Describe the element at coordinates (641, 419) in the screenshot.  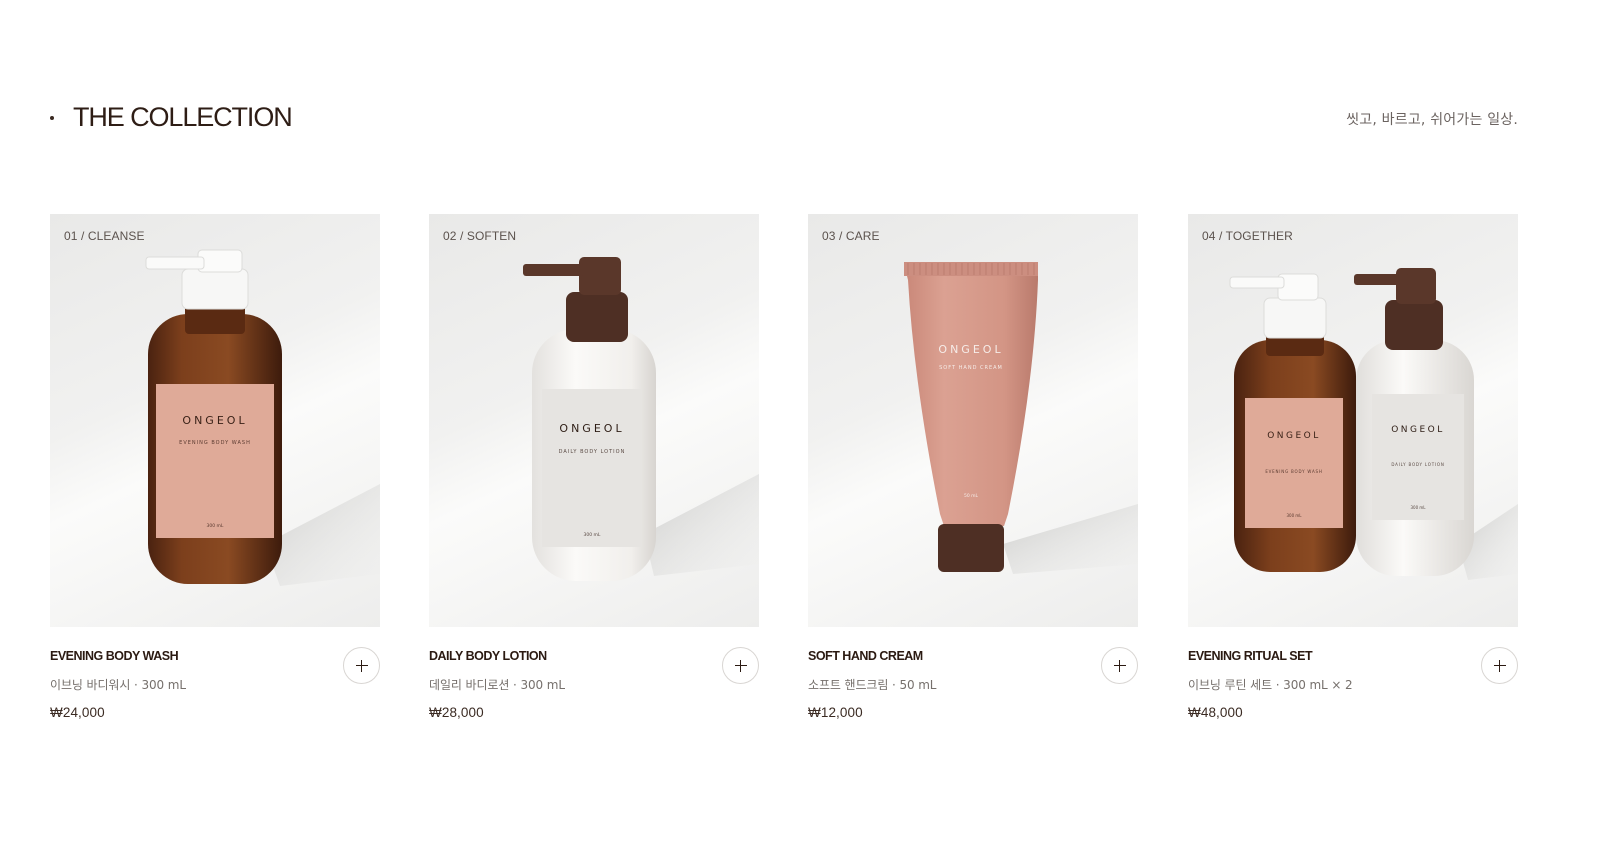
I see `body-lotion-bottle-illustration: ONGEOL DAILY BODY LOTION 300 mL` at that location.